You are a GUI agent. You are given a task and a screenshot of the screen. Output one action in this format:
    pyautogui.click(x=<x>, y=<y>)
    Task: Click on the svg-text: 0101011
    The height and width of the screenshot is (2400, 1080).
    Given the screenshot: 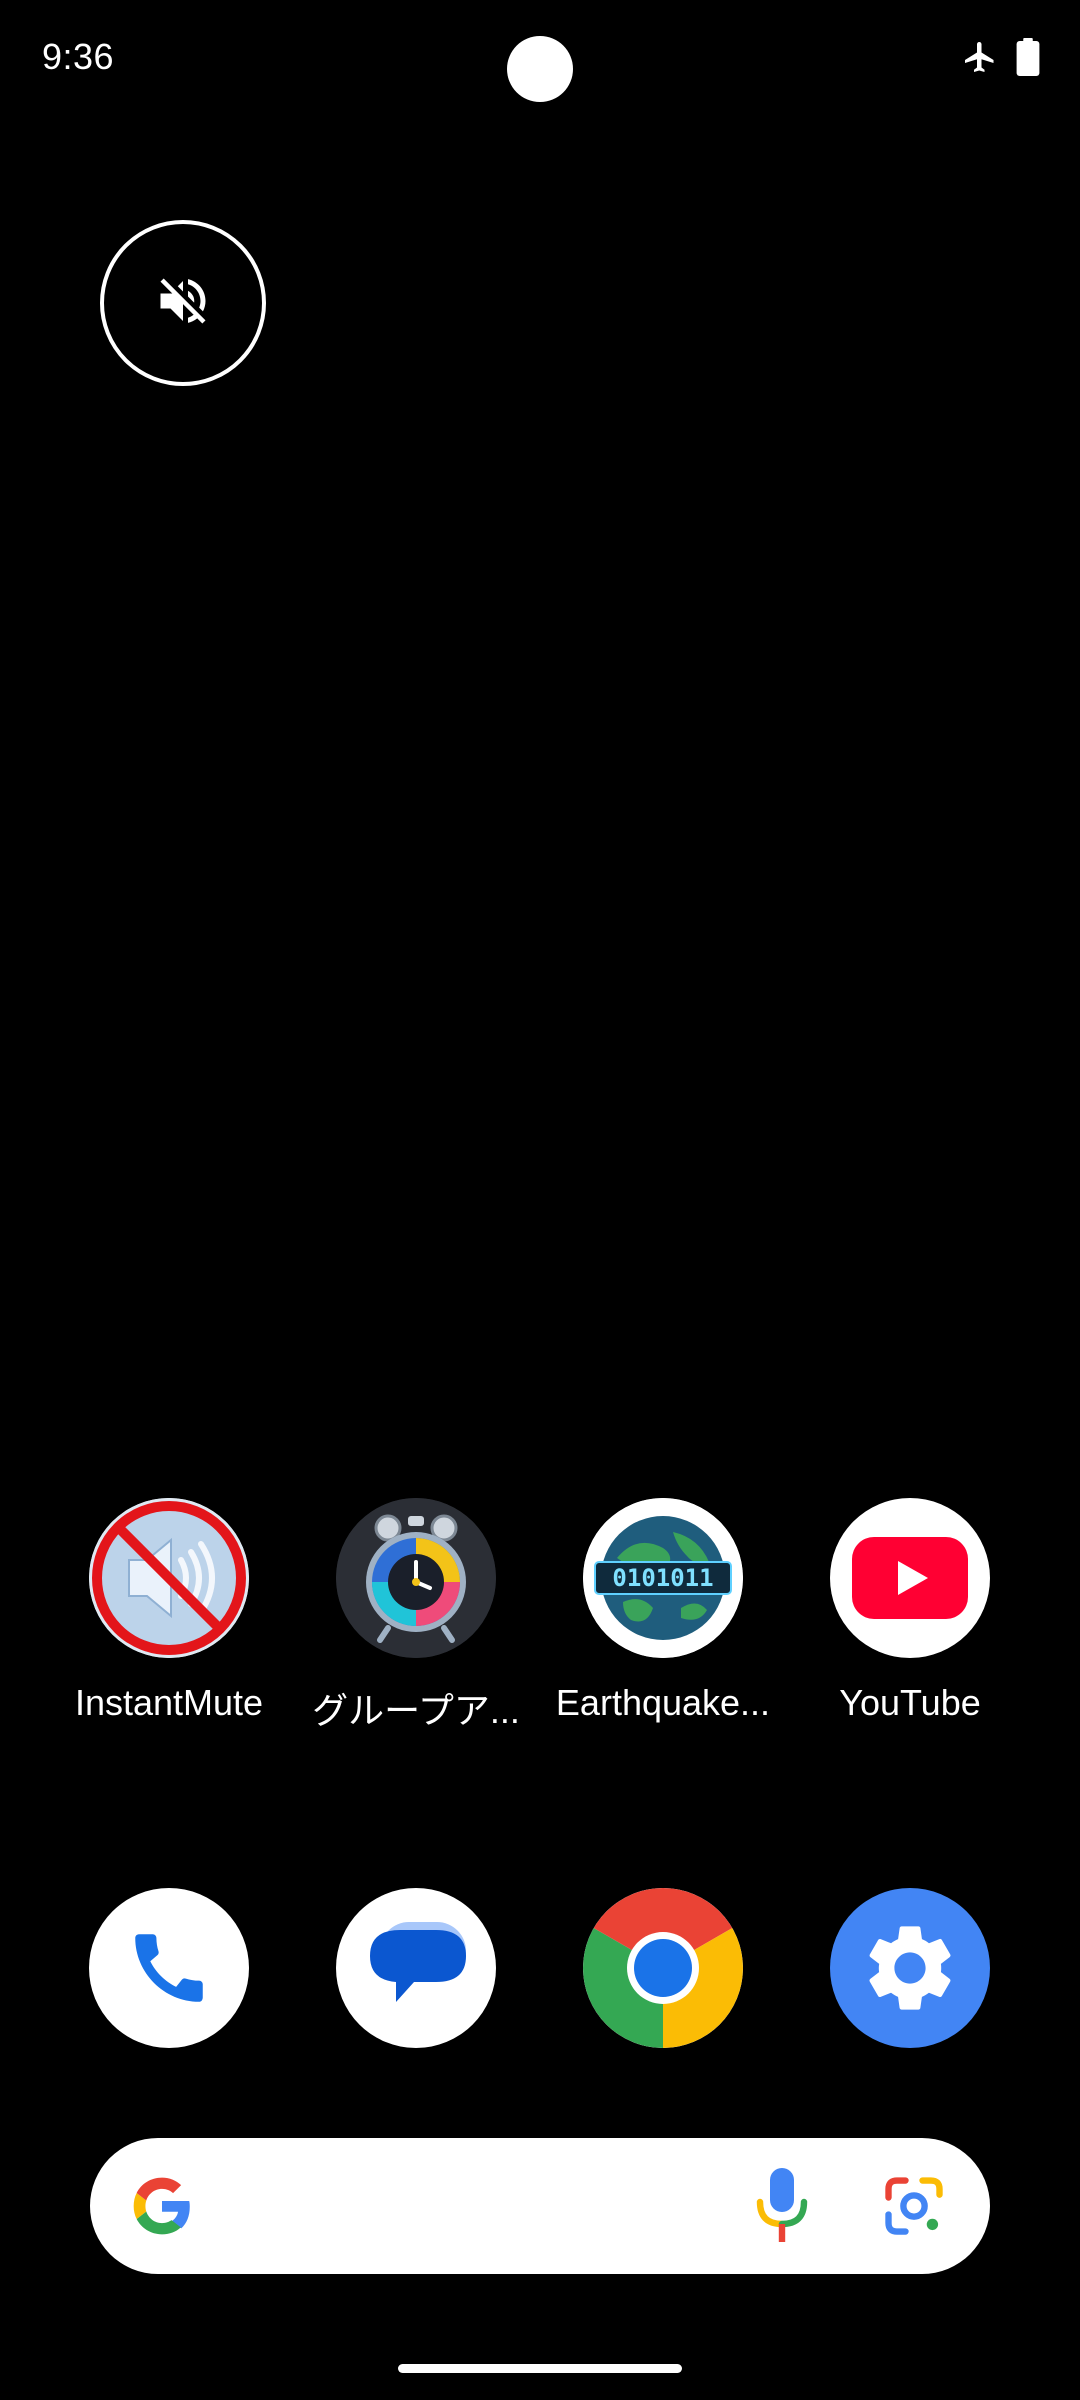 What is the action you would take?
    pyautogui.click(x=662, y=1578)
    